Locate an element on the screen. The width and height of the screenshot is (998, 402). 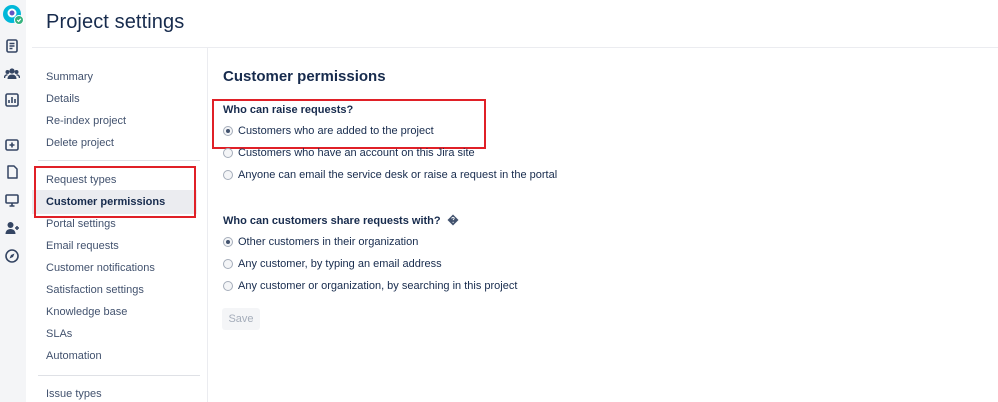
sidebar-item-satisfaction-settings: Satisfaction settings is located at coordinates (116, 290).